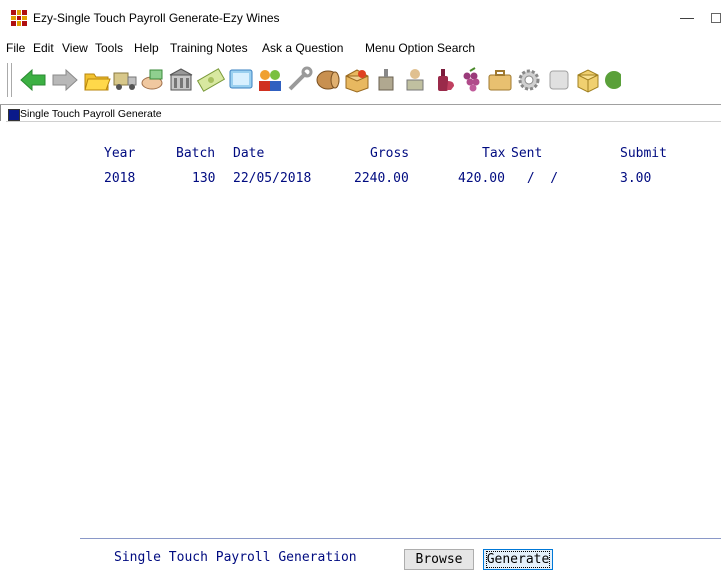 This screenshot has width=721, height=577. What do you see at coordinates (19, 18) in the screenshot?
I see `app-grid-icon` at bounding box center [19, 18].